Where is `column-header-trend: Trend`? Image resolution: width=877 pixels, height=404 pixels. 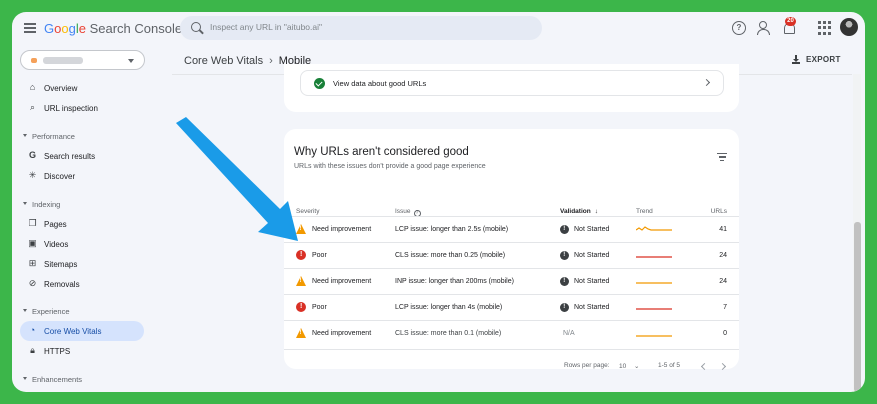 column-header-trend: Trend is located at coordinates (644, 211).